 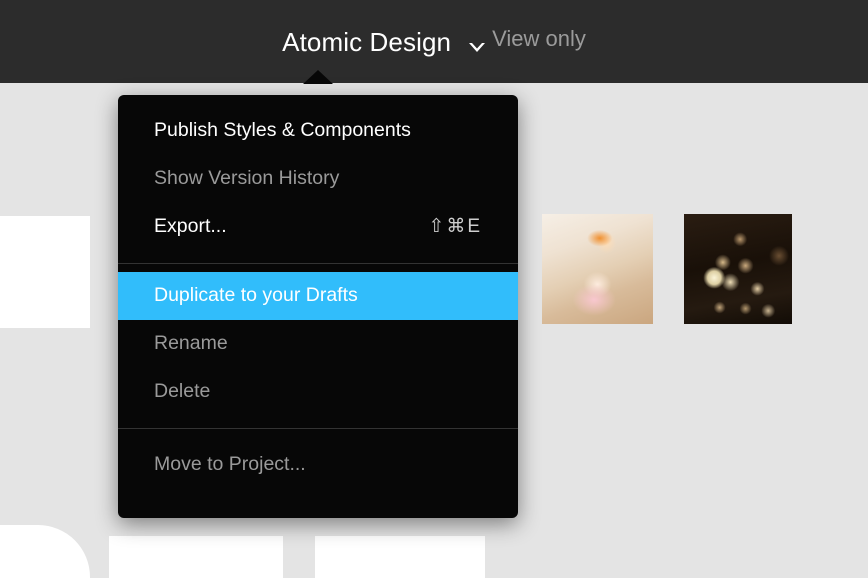 What do you see at coordinates (45, 272) in the screenshot?
I see `canvas-card-left` at bounding box center [45, 272].